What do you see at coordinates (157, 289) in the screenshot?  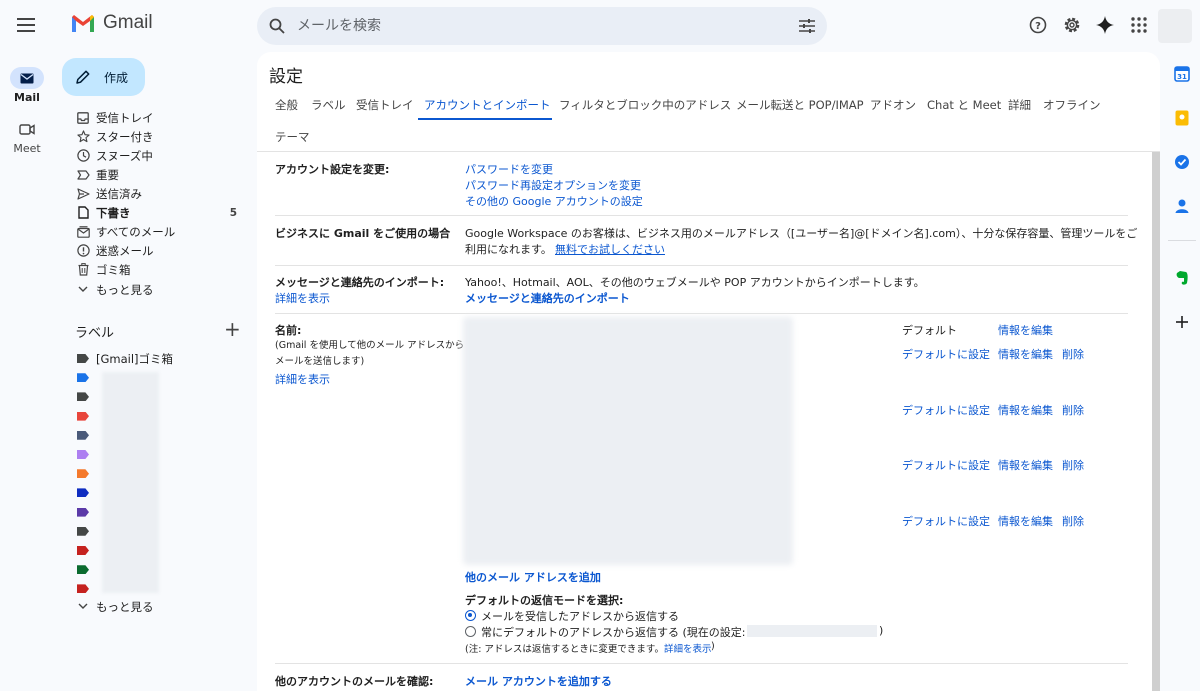 I see `nav-item-more: もっと見る` at bounding box center [157, 289].